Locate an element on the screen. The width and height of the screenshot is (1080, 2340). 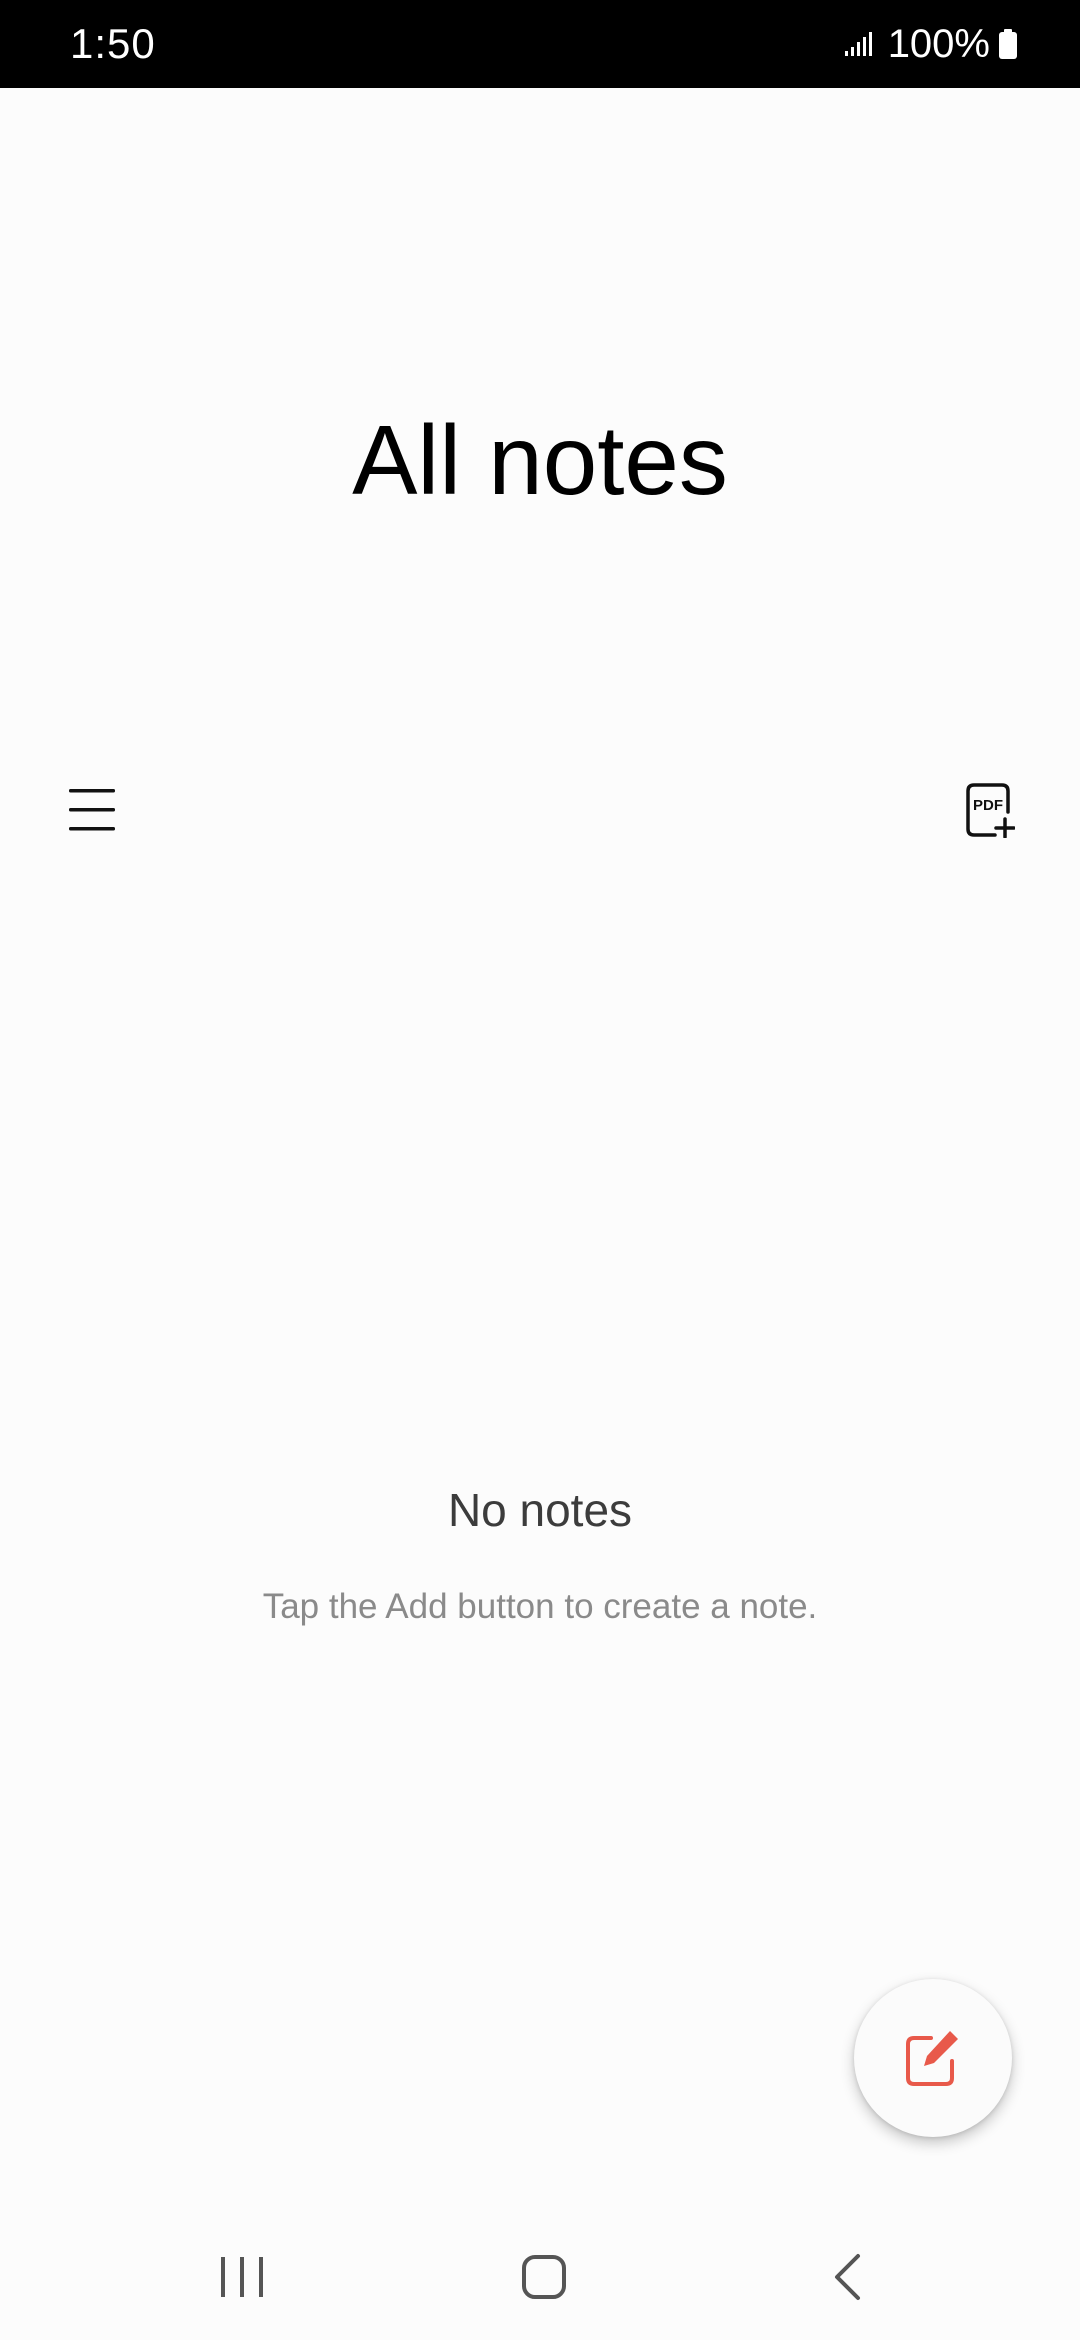
status-bar: 1:50 100% is located at coordinates (540, 44).